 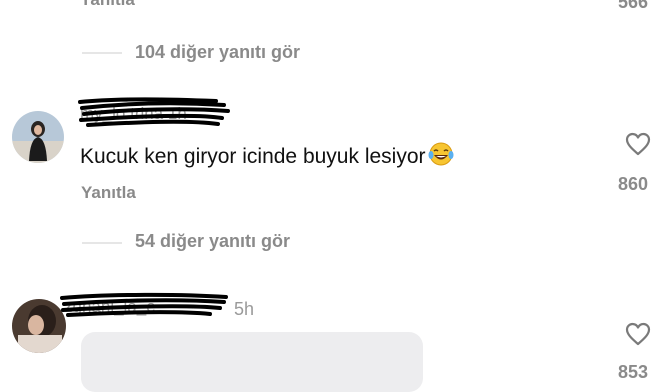 I want to click on view-more-replies-button: 54 diğer yanıtı gör, so click(x=212, y=241).